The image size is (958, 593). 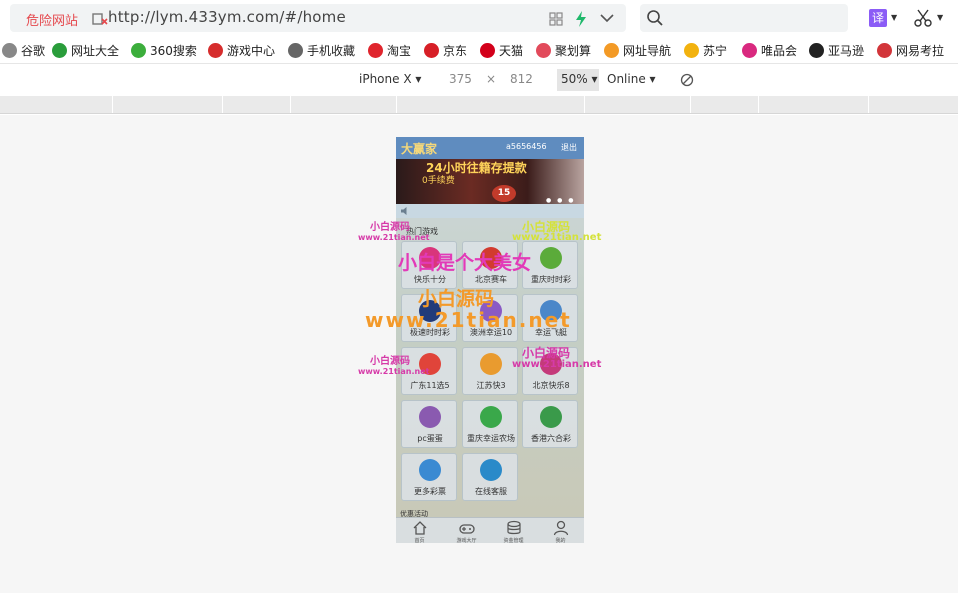 What do you see at coordinates (466, 540) in the screenshot?
I see `tab-label: 游戏大厅` at bounding box center [466, 540].